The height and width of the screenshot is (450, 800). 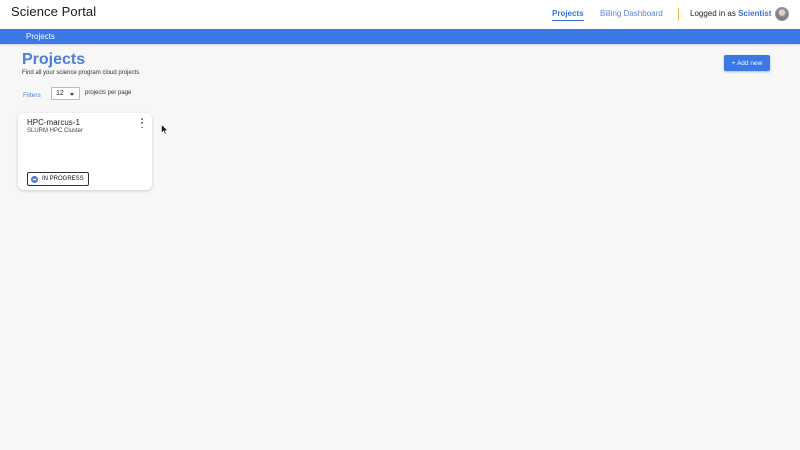 I want to click on add-new-project-button: + Add new, so click(x=747, y=63).